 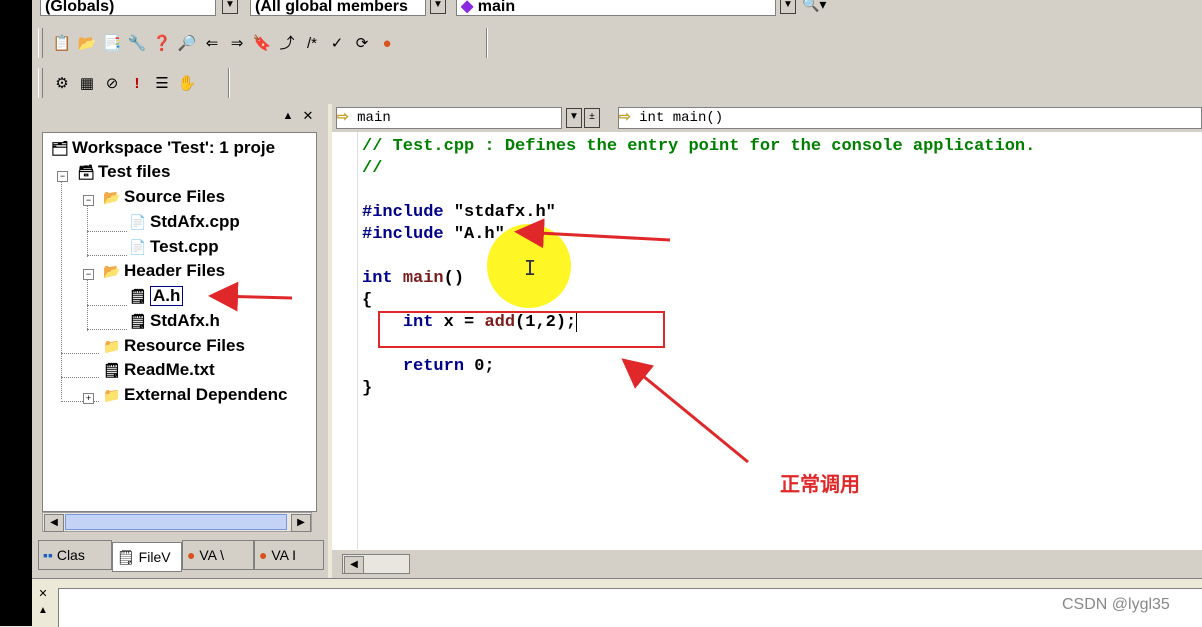 I want to click on annotation-label: 正常调用, so click(x=820, y=484).